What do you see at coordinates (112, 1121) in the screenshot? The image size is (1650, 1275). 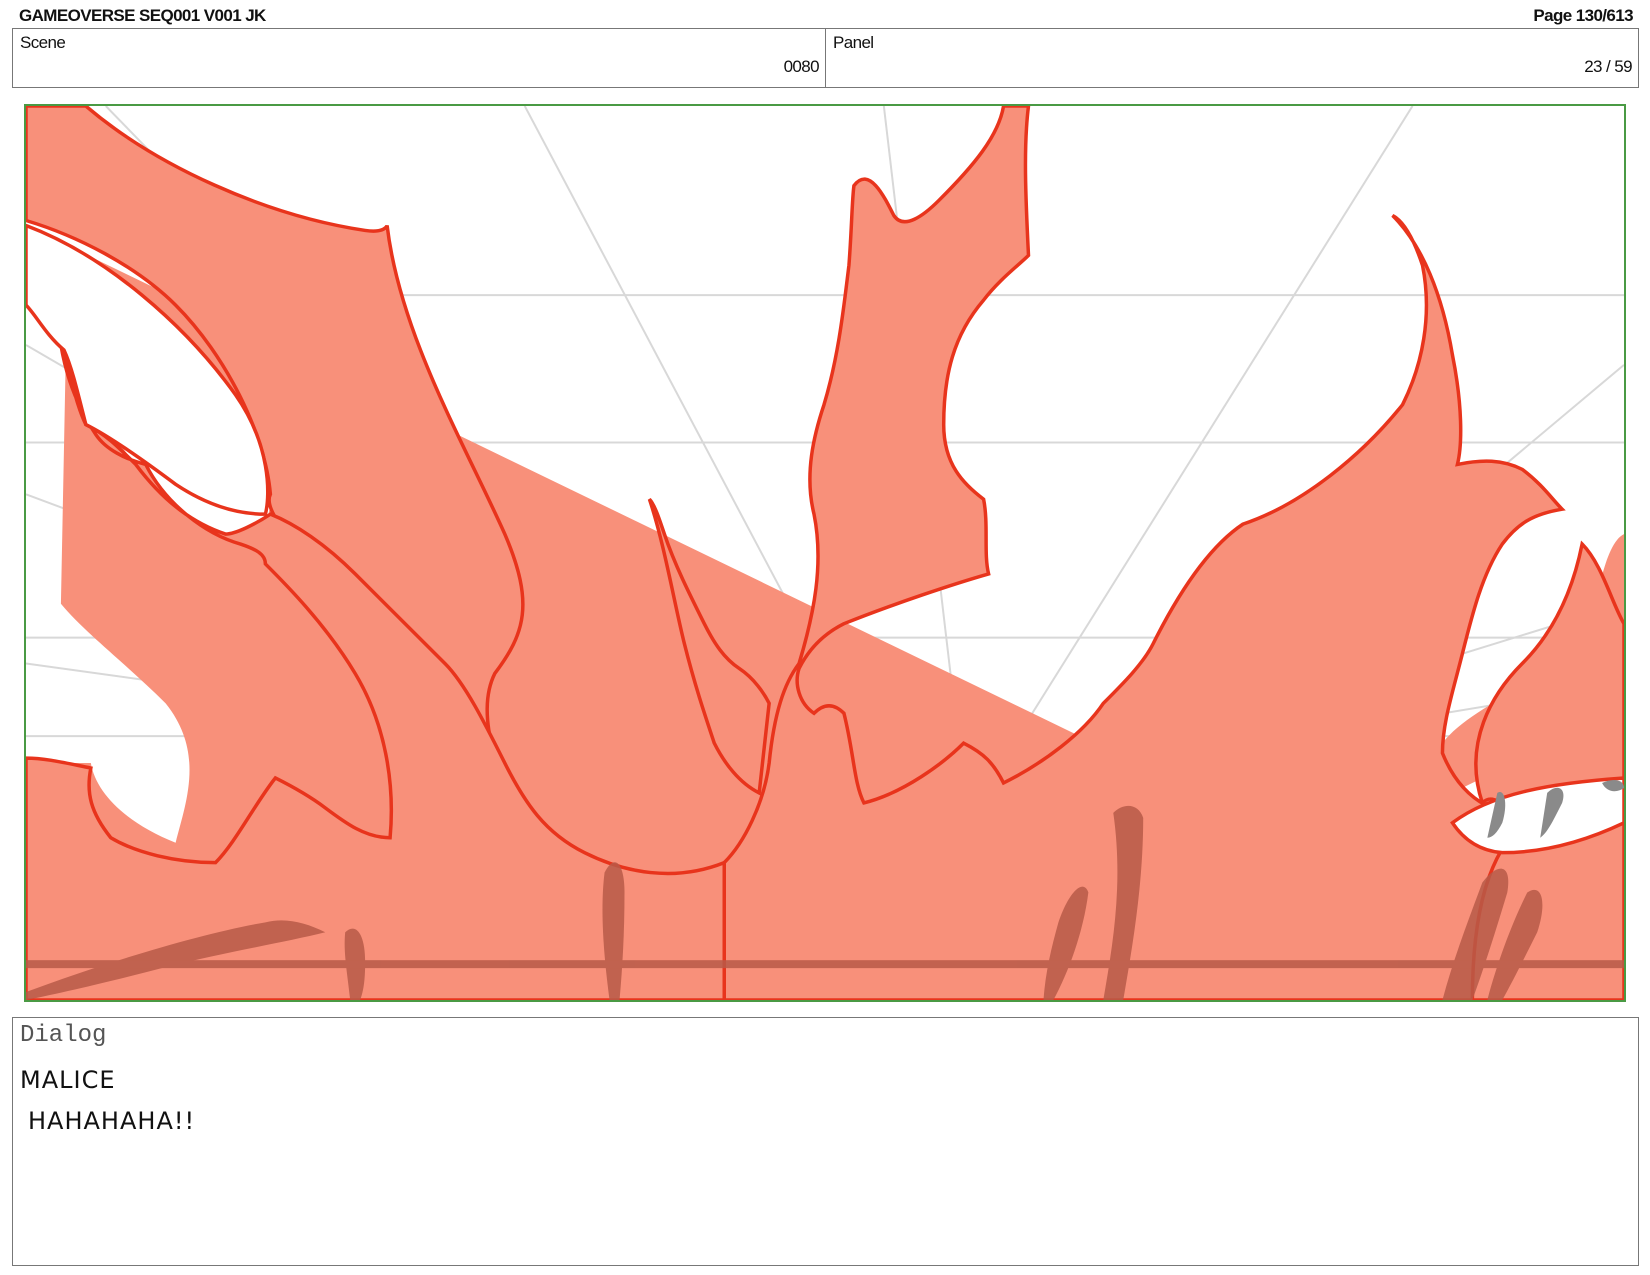 I see `dialog-line: HAHAHAHA!!` at bounding box center [112, 1121].